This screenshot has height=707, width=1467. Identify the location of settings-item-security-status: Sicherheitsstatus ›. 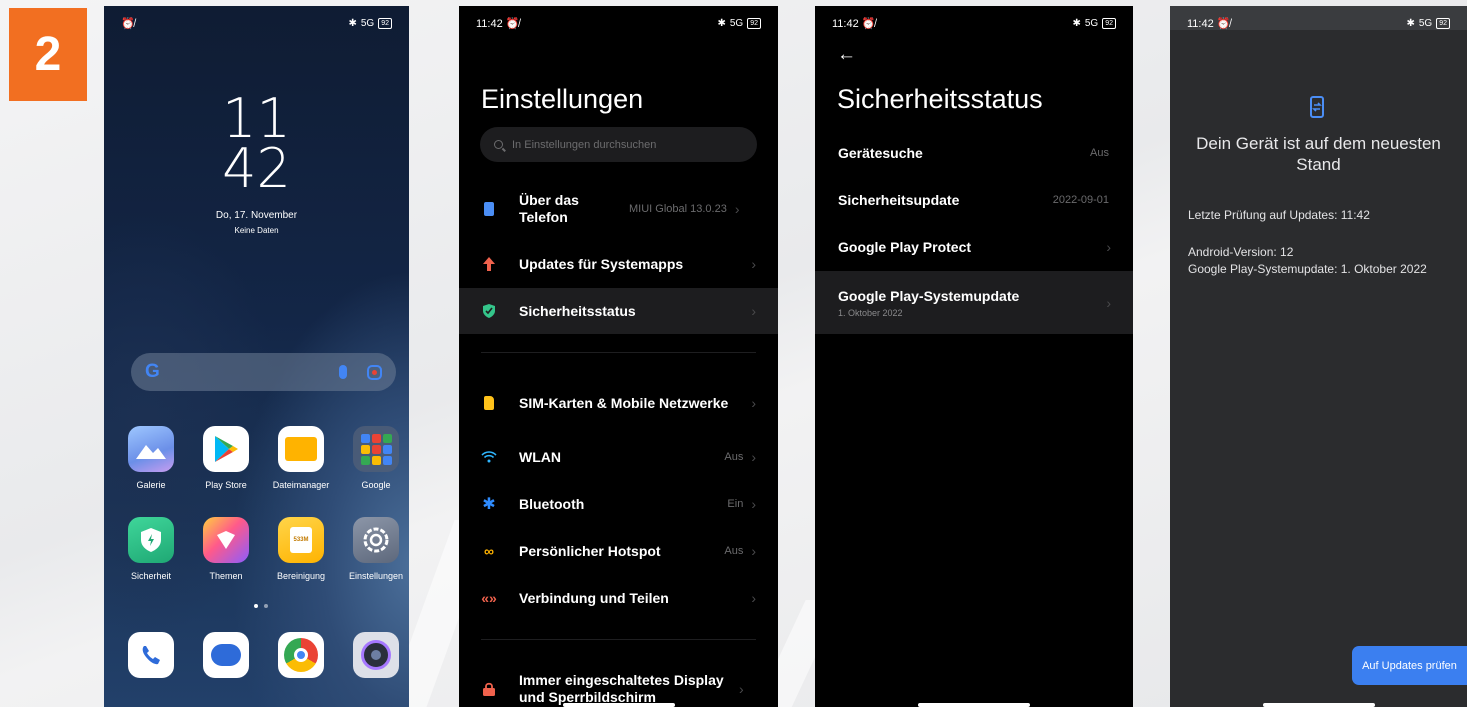
(618, 311).